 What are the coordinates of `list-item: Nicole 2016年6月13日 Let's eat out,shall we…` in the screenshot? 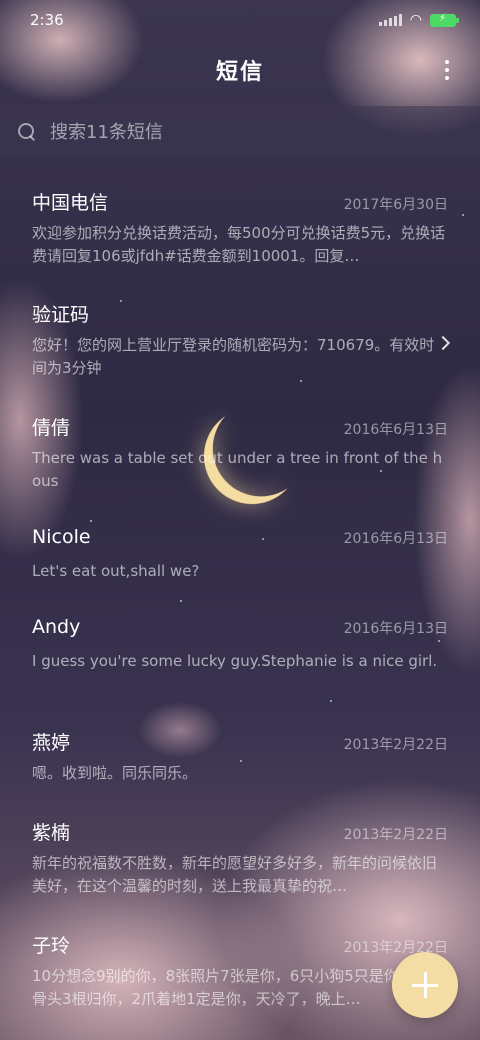 It's located at (240, 571).